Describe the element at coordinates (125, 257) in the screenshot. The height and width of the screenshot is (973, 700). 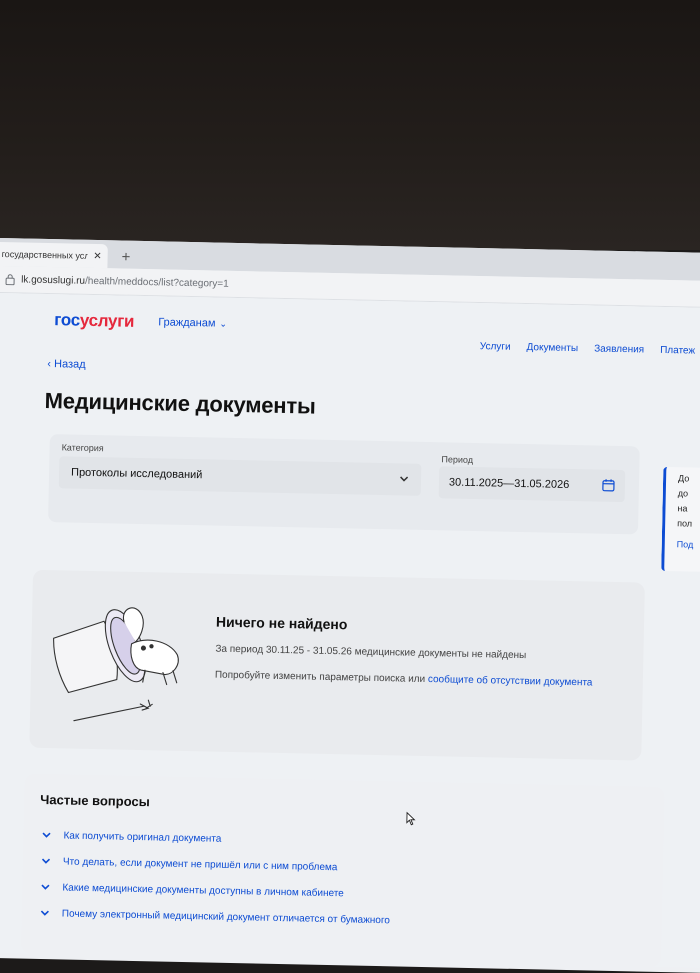
I see `plus-icon: +` at that location.